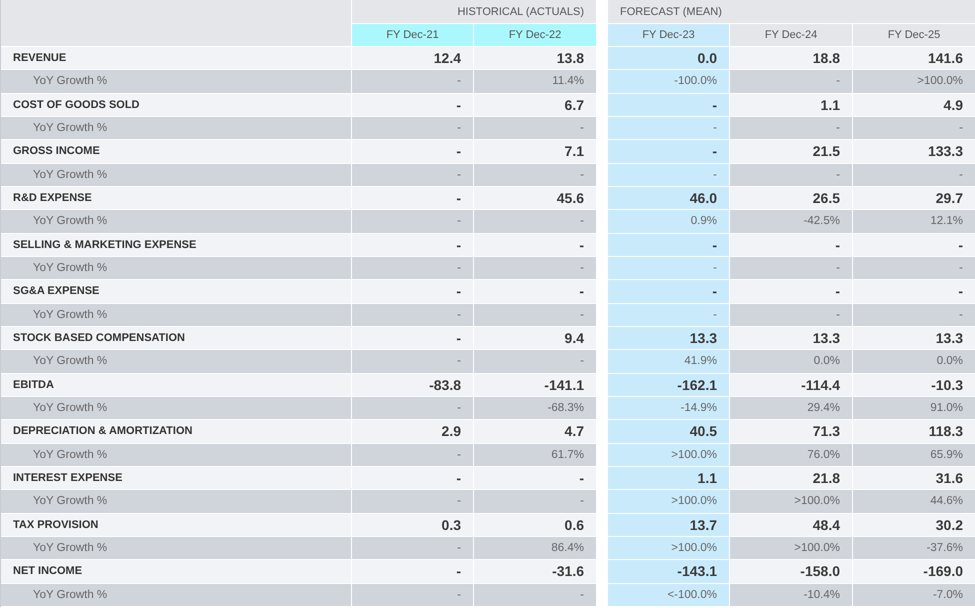 This screenshot has width=975, height=608. Describe the element at coordinates (692, 594) in the screenshot. I see `table-cell: <-100.0%` at that location.